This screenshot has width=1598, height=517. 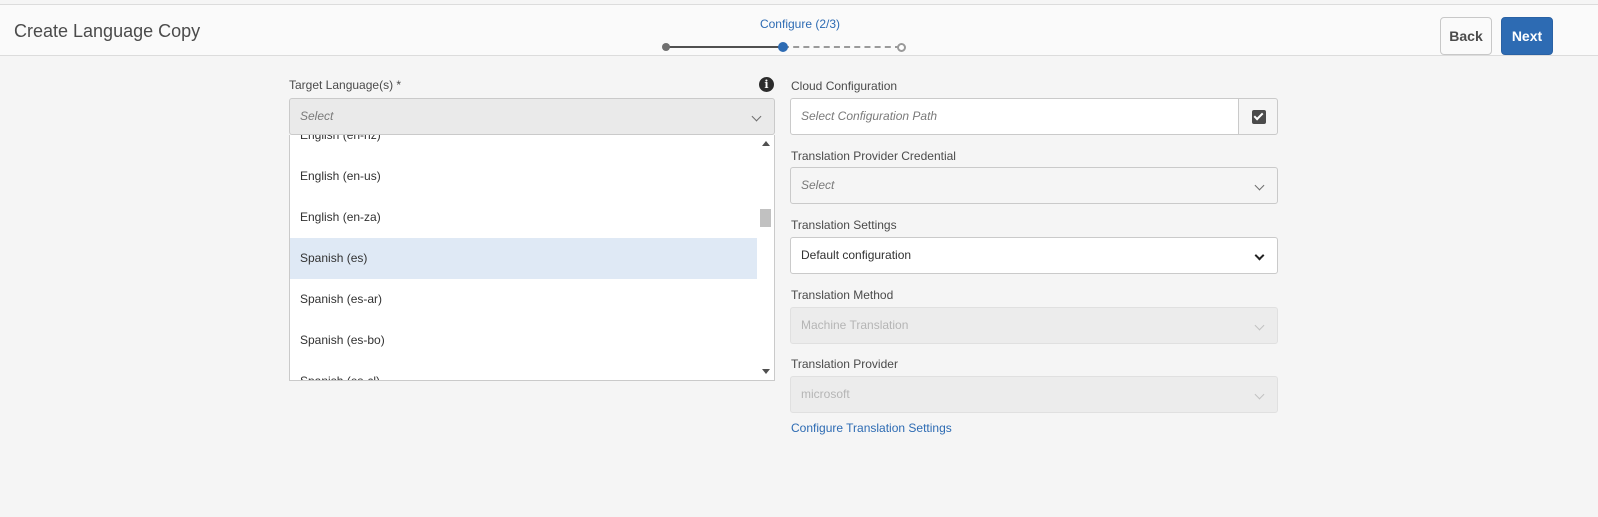 I want to click on step-1-dot, so click(x=666, y=47).